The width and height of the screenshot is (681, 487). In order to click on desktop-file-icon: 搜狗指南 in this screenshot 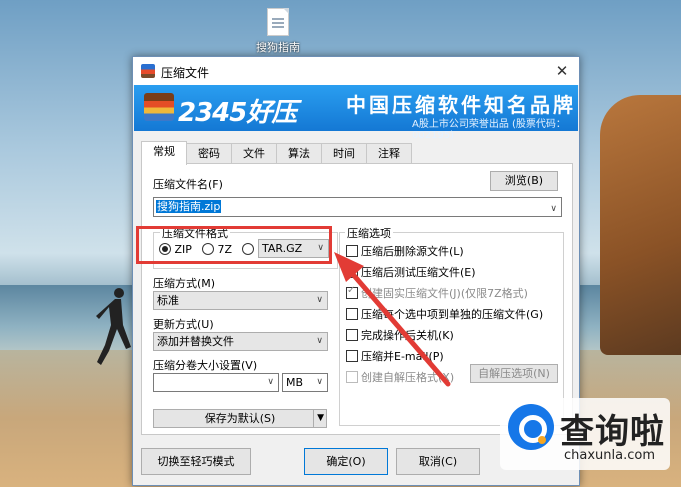, I will do `click(278, 31)`.